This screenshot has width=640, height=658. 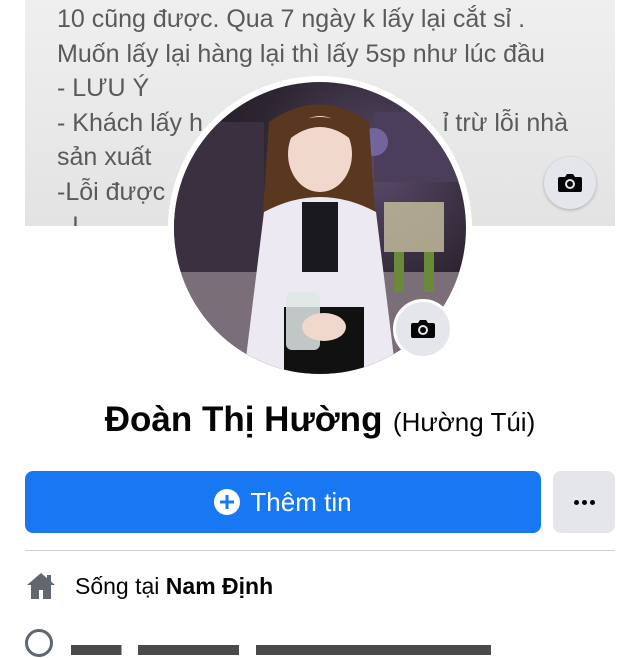 What do you see at coordinates (39, 643) in the screenshot?
I see `info-icon` at bounding box center [39, 643].